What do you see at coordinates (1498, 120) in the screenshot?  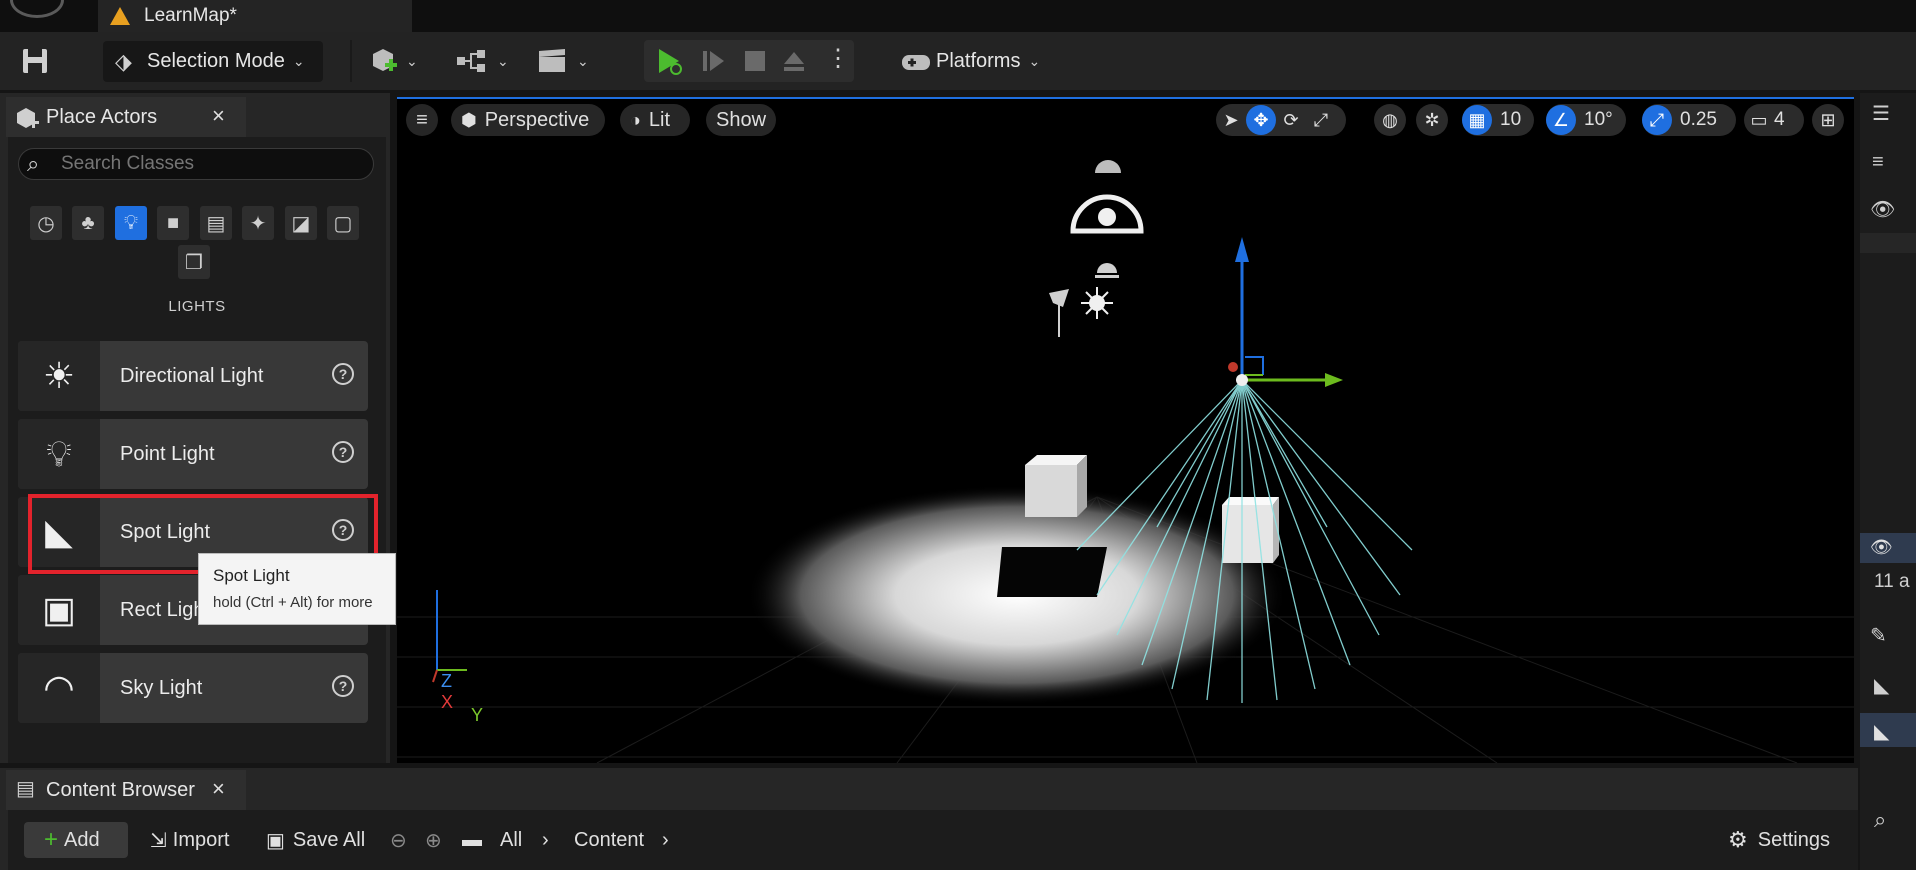 I see `grid-snap-button: ▦ 10` at bounding box center [1498, 120].